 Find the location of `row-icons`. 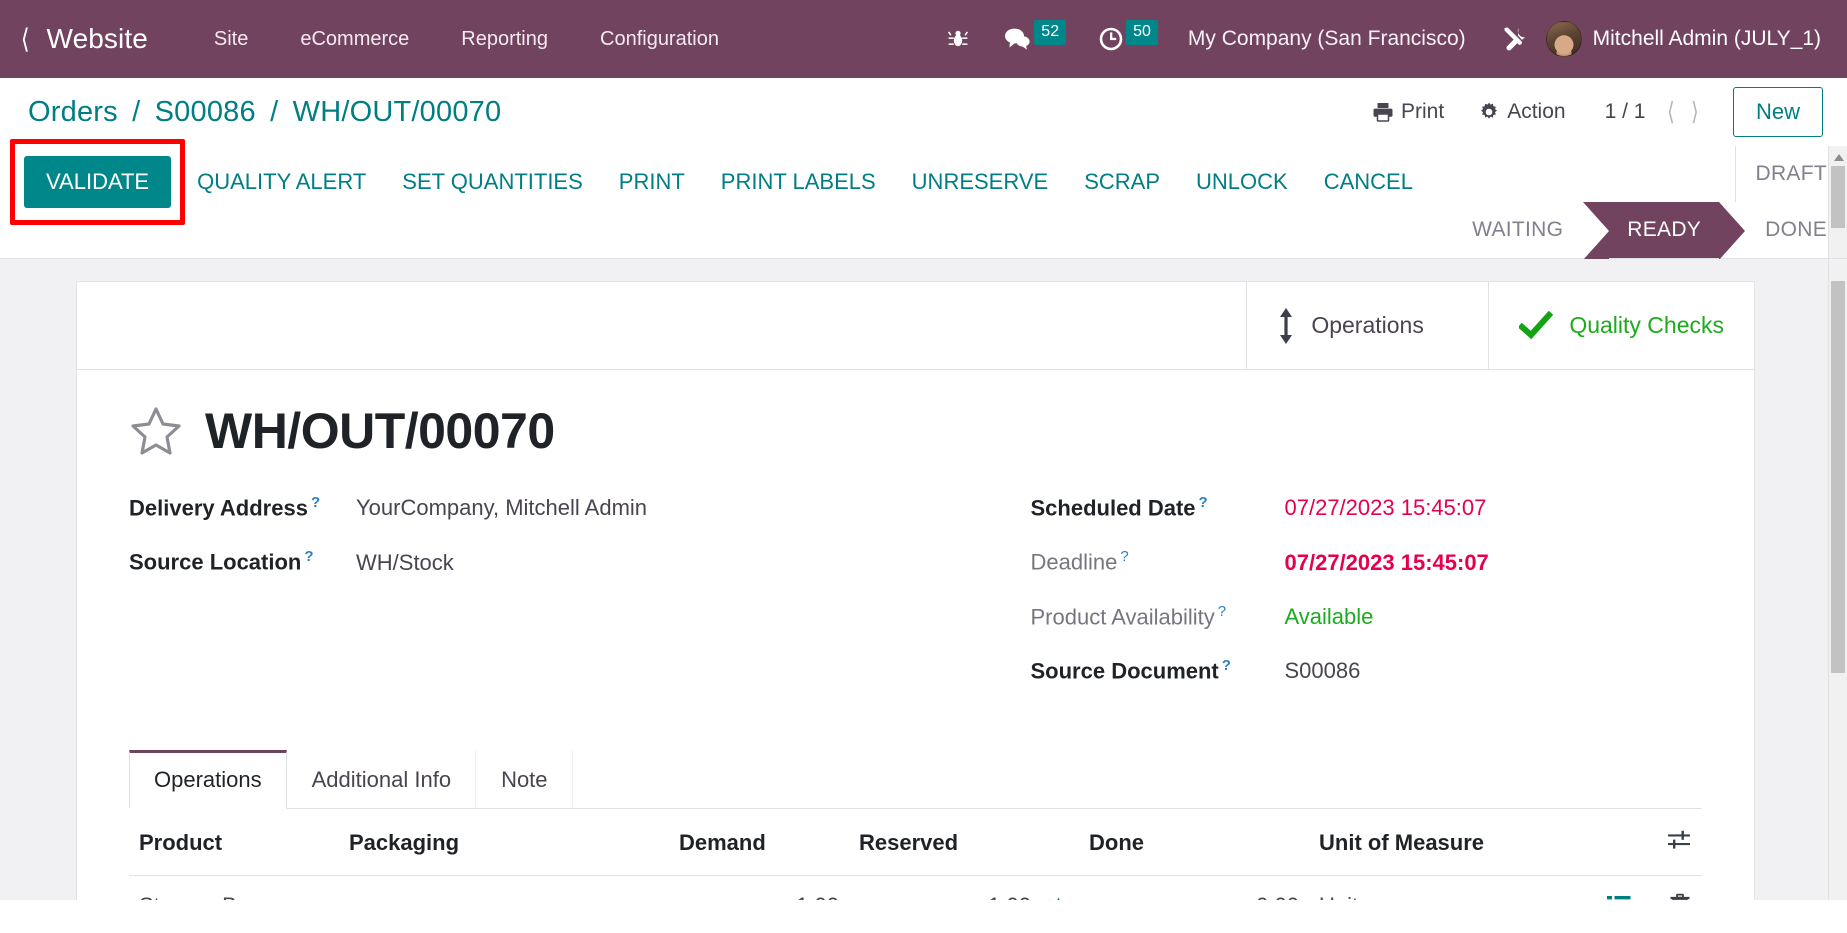

row-icons is located at coordinates (1654, 896).